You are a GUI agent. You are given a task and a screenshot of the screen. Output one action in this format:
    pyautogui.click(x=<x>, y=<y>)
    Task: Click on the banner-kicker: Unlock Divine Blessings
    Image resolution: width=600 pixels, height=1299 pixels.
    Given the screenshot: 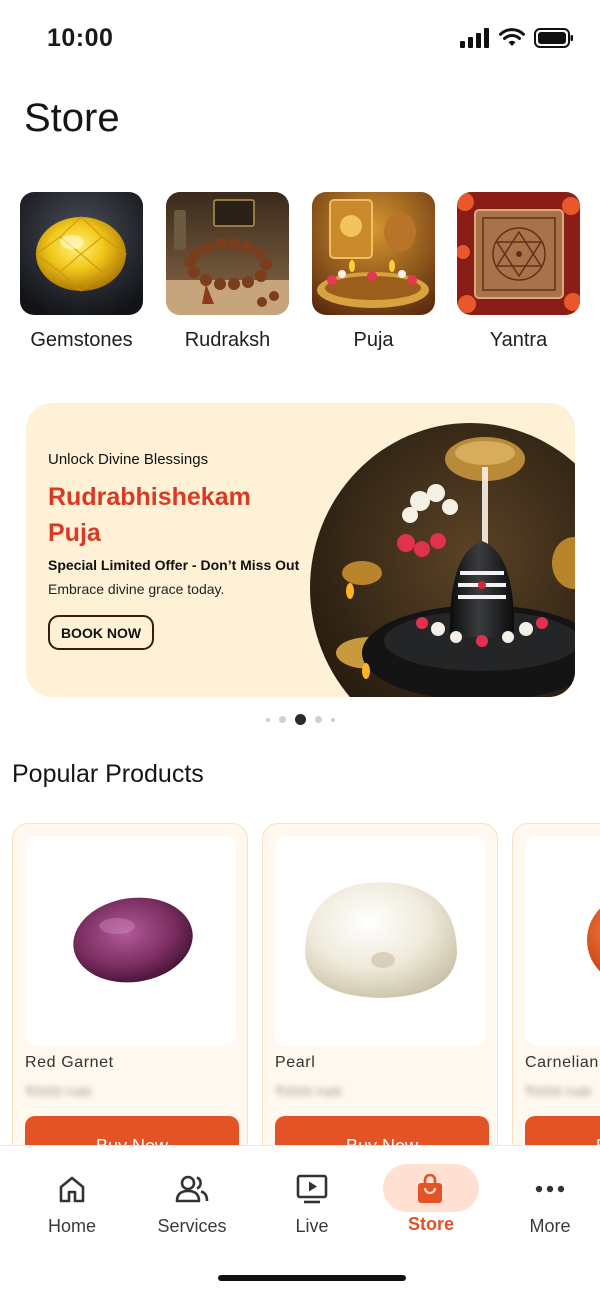 What is the action you would take?
    pyautogui.click(x=128, y=459)
    